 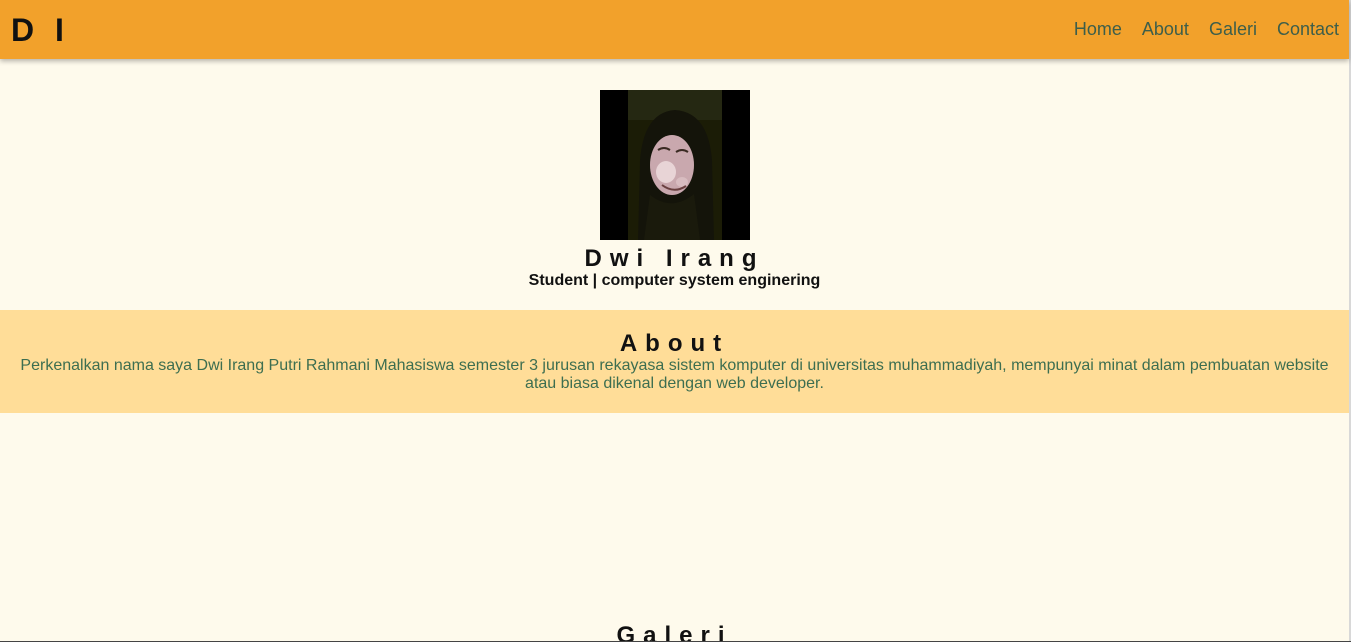 I want to click on profile-photo-image, so click(x=675, y=165).